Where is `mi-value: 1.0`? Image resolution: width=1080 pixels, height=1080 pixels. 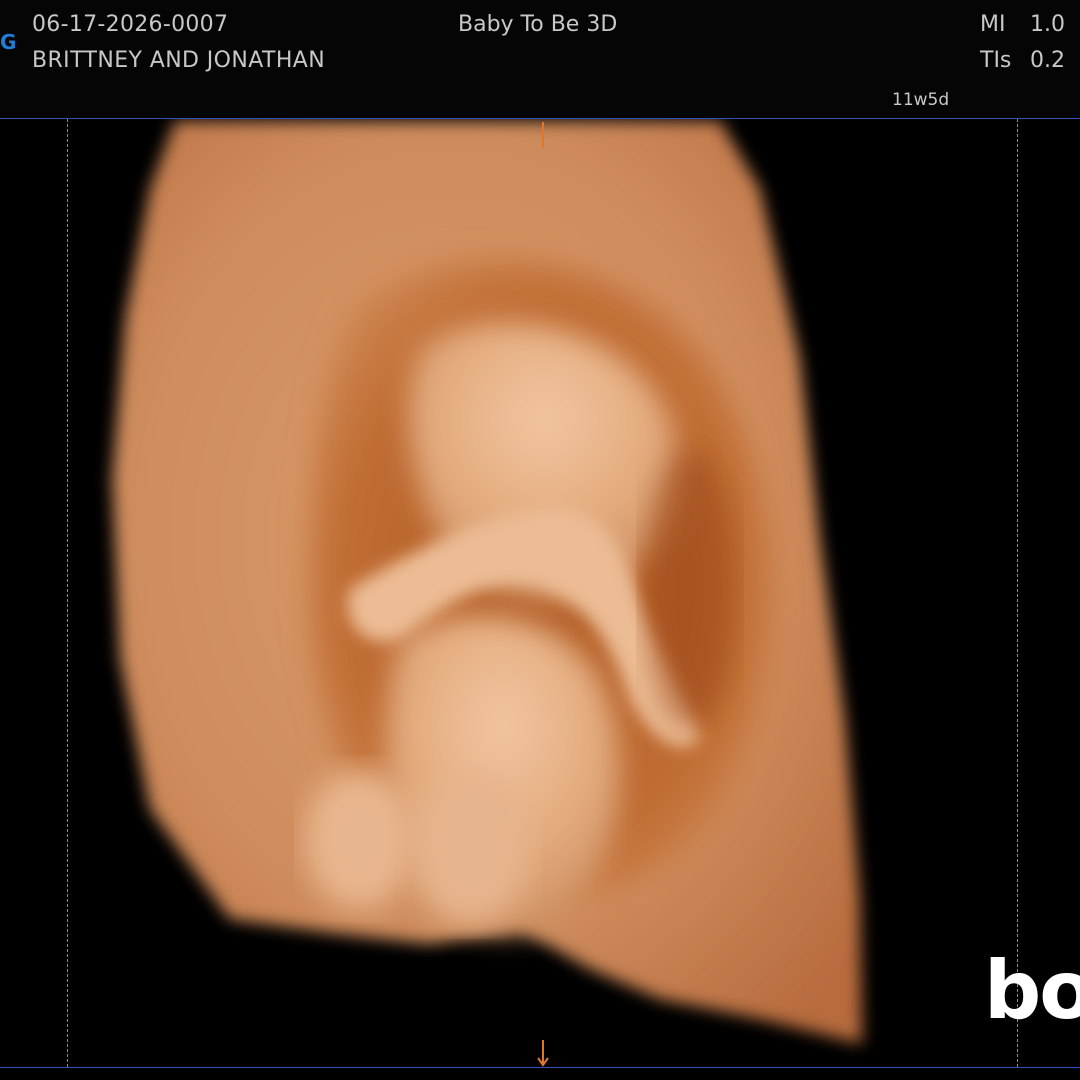 mi-value: 1.0 is located at coordinates (1047, 24).